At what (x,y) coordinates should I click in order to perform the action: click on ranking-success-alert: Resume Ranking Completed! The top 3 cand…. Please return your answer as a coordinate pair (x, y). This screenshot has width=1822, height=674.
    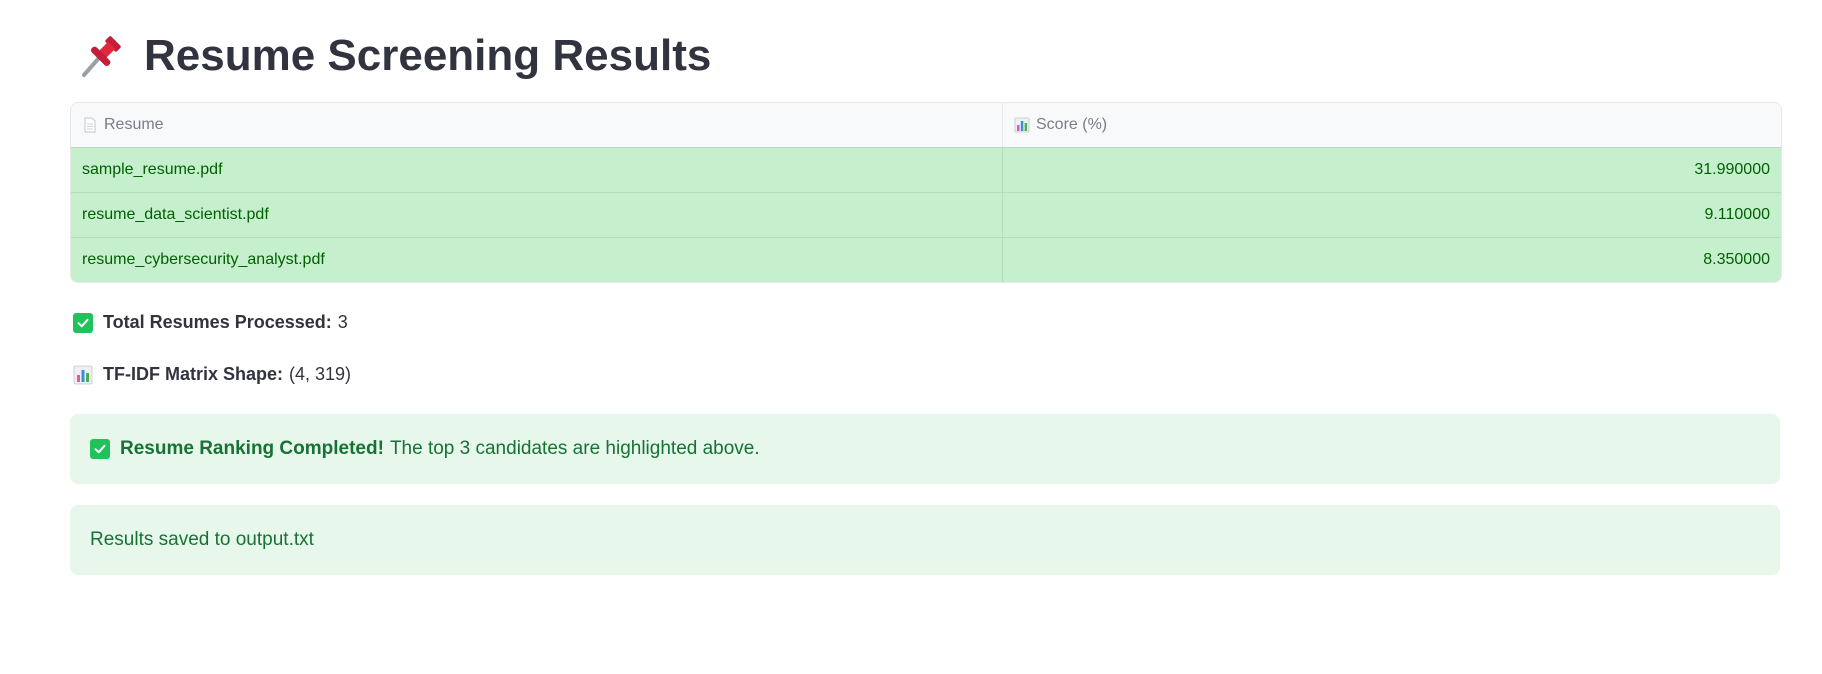
    Looking at the image, I should click on (925, 449).